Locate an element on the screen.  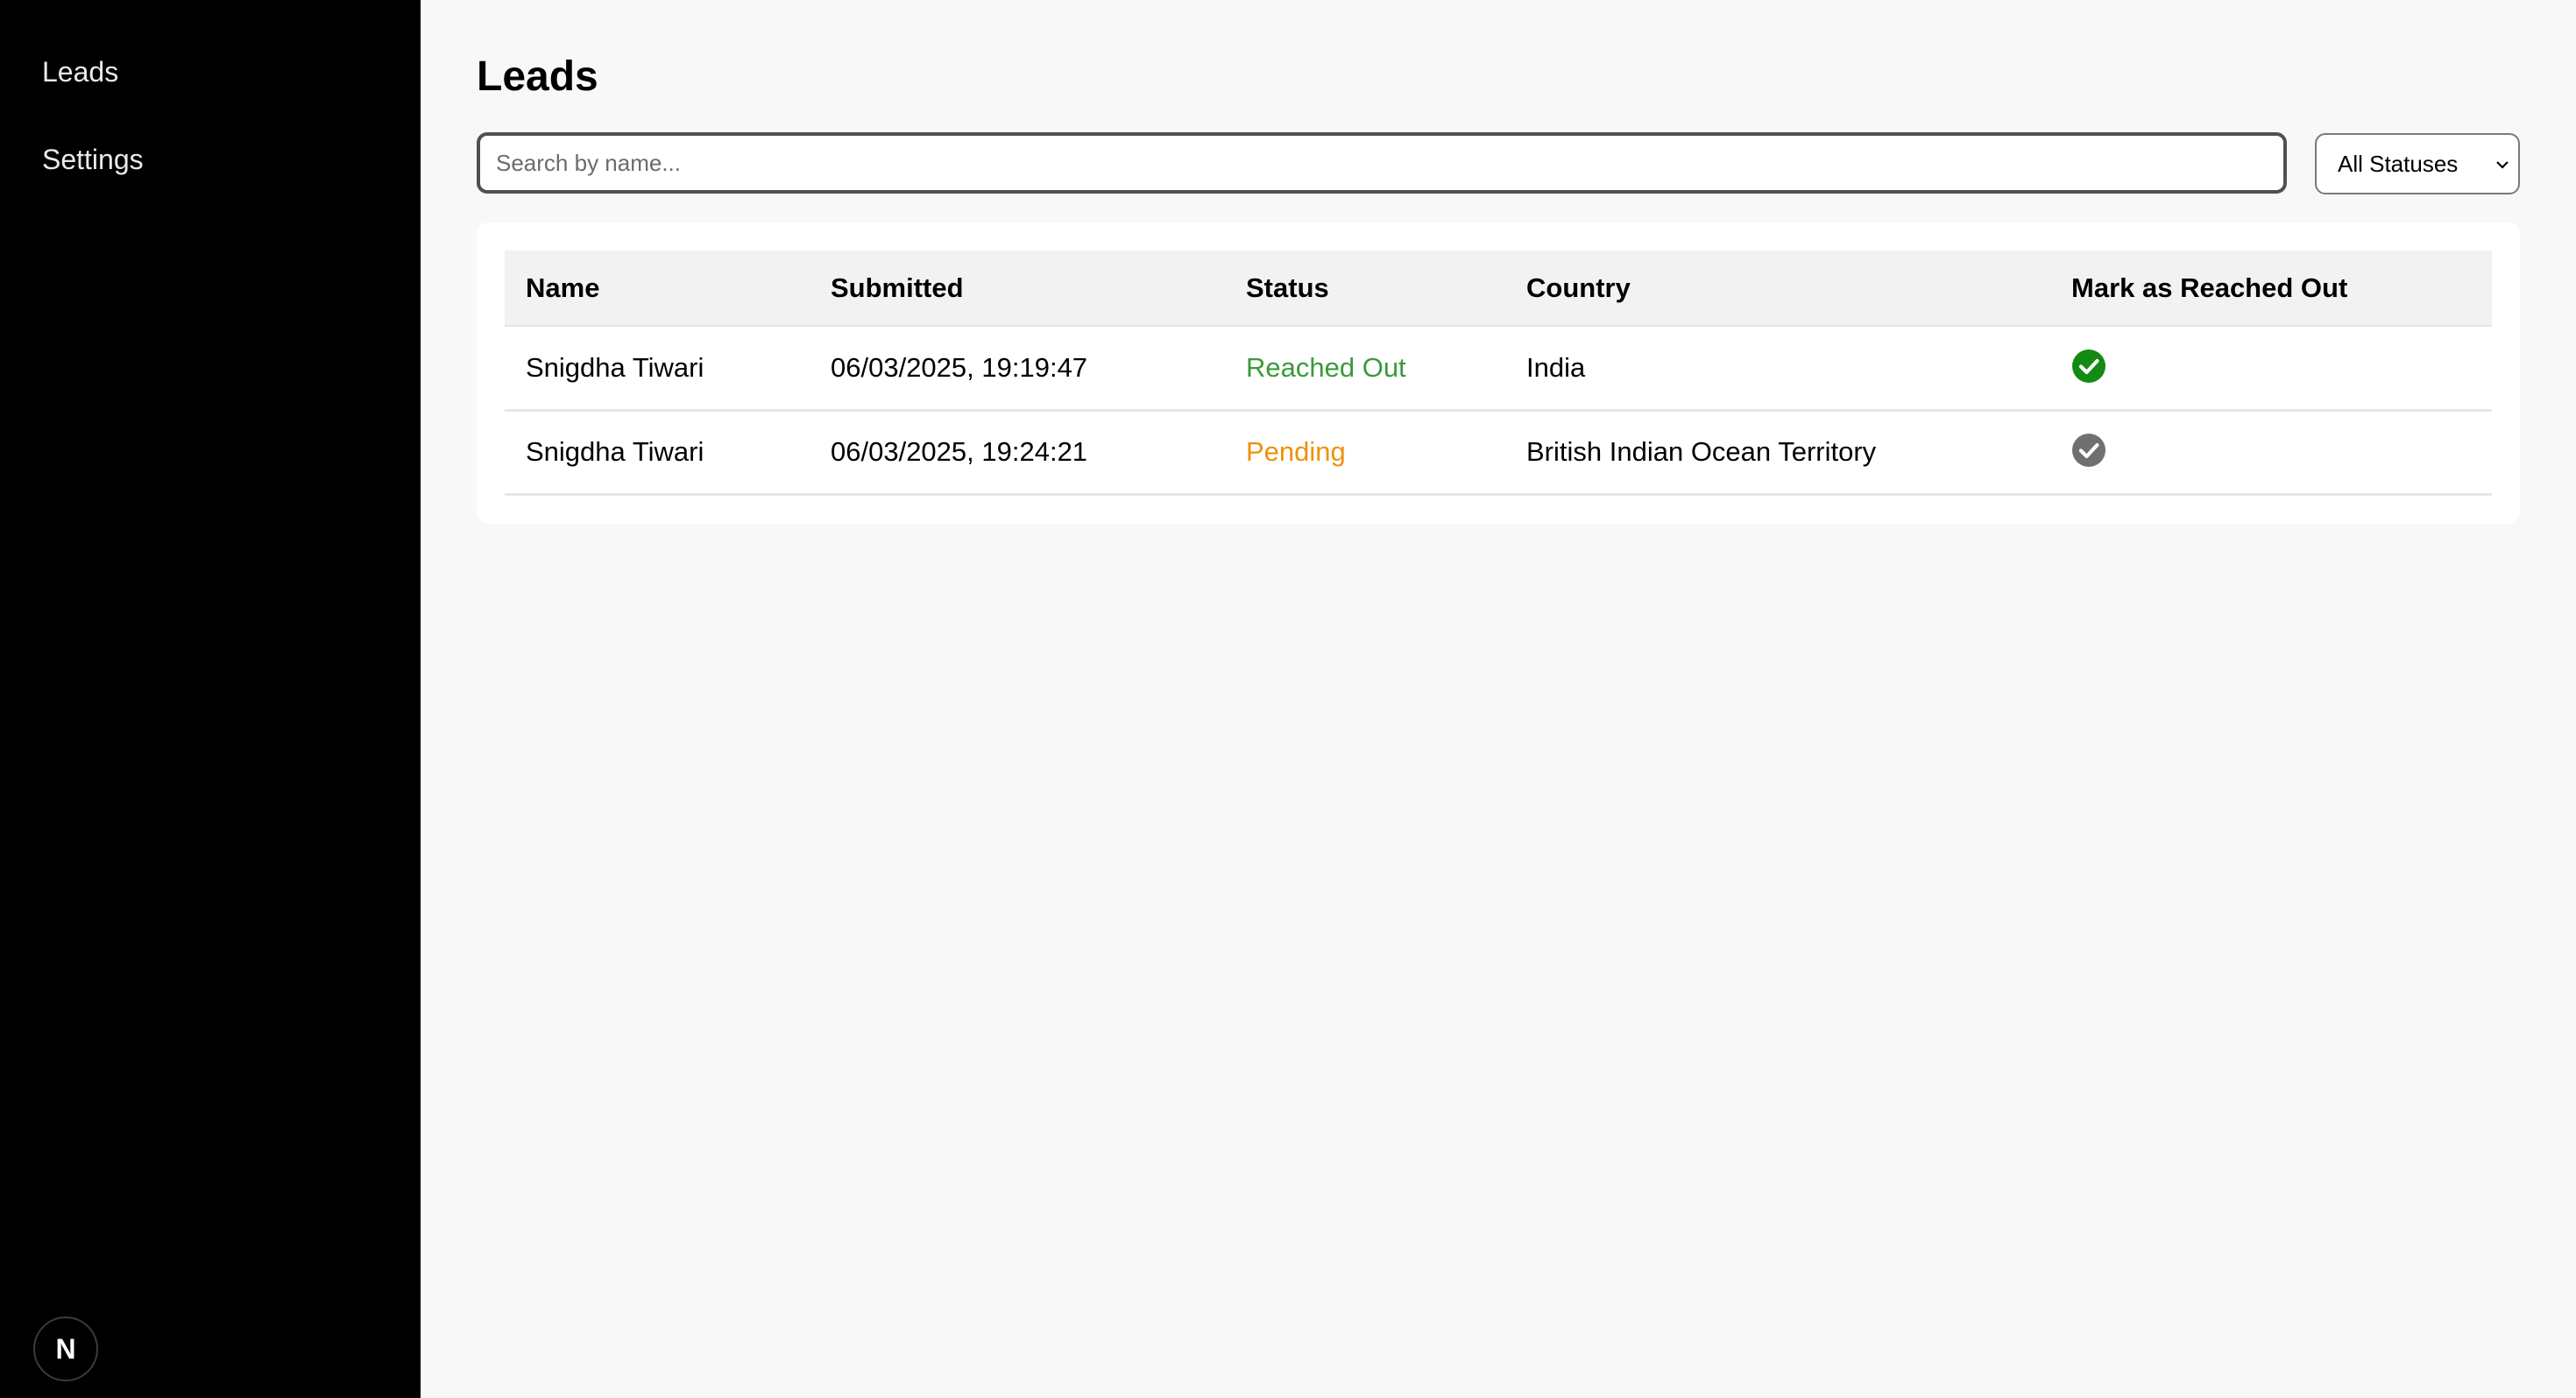
cell-country: India is located at coordinates (1777, 369).